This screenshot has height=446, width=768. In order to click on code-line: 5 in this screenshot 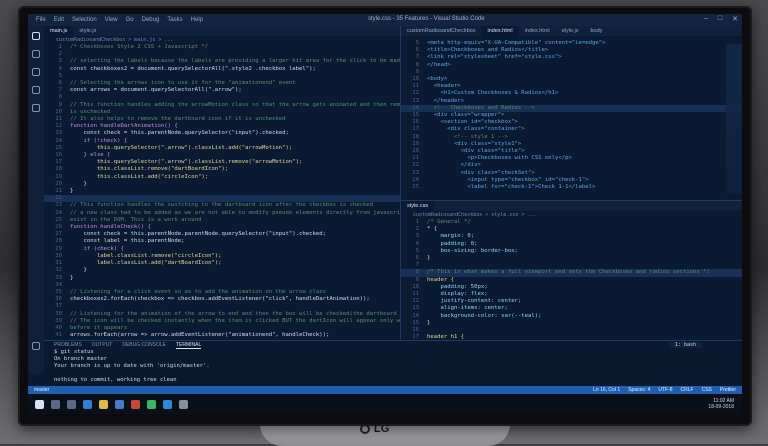, I will do `click(222, 76)`.